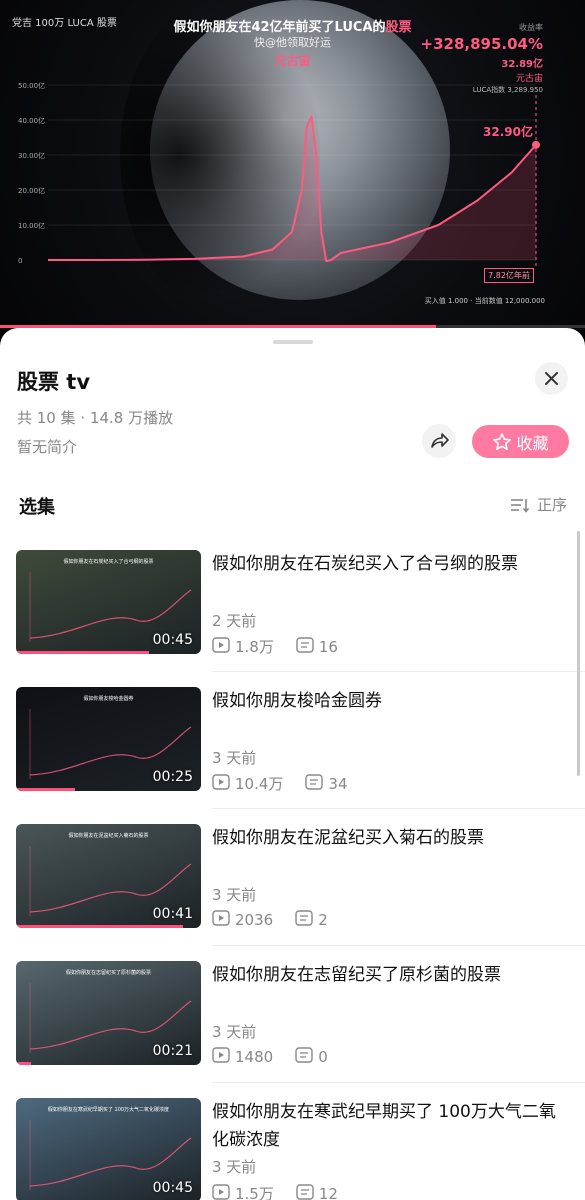 The image size is (585, 1200). Describe the element at coordinates (31, 120) in the screenshot. I see `y-tick-label: 40.00亿` at that location.